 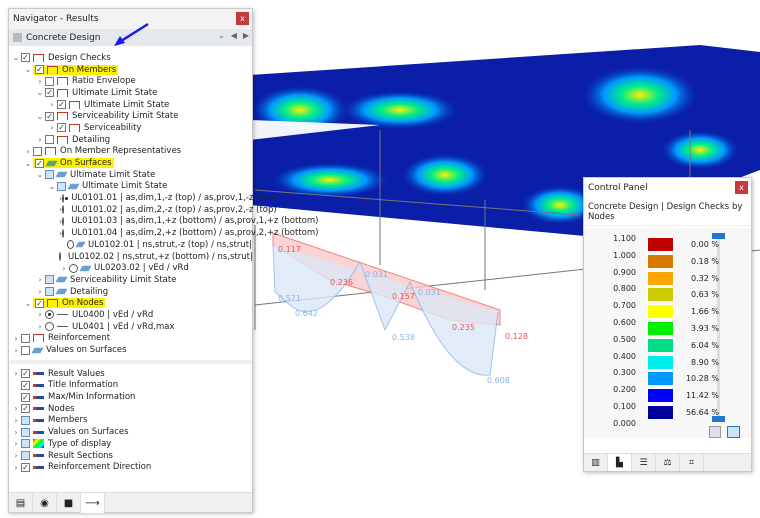 What do you see at coordinates (130, 444) in the screenshot?
I see `tree-item: › Type of display` at bounding box center [130, 444].